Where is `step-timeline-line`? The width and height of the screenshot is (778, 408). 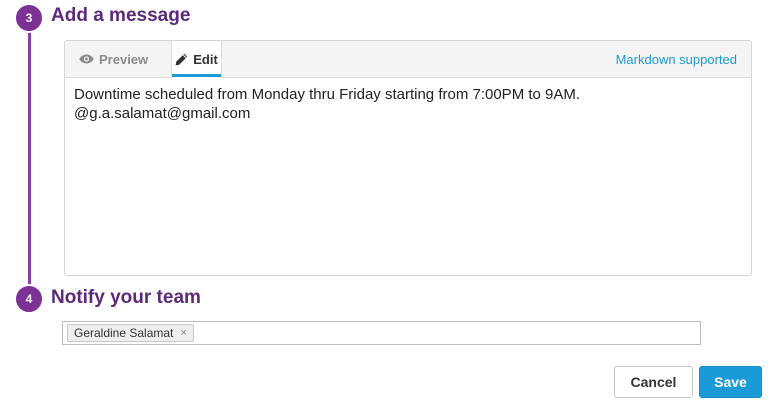 step-timeline-line is located at coordinates (29, 153).